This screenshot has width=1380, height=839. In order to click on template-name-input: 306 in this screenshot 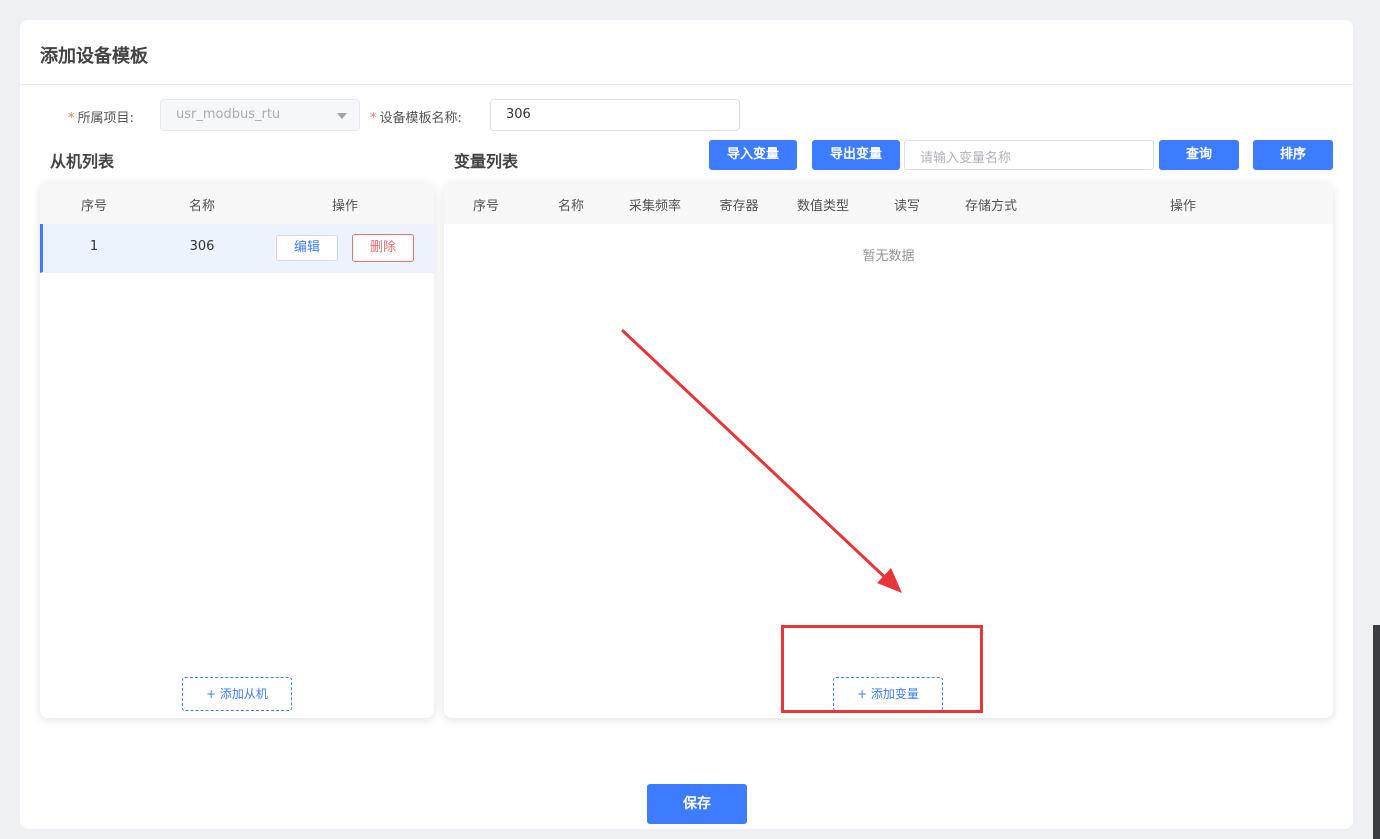, I will do `click(615, 115)`.